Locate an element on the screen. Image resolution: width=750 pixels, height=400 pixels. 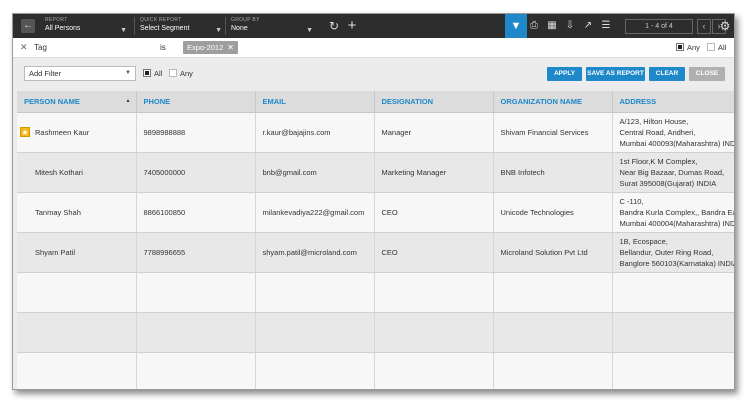
back-arrow-icon: ← is located at coordinates (28, 26).